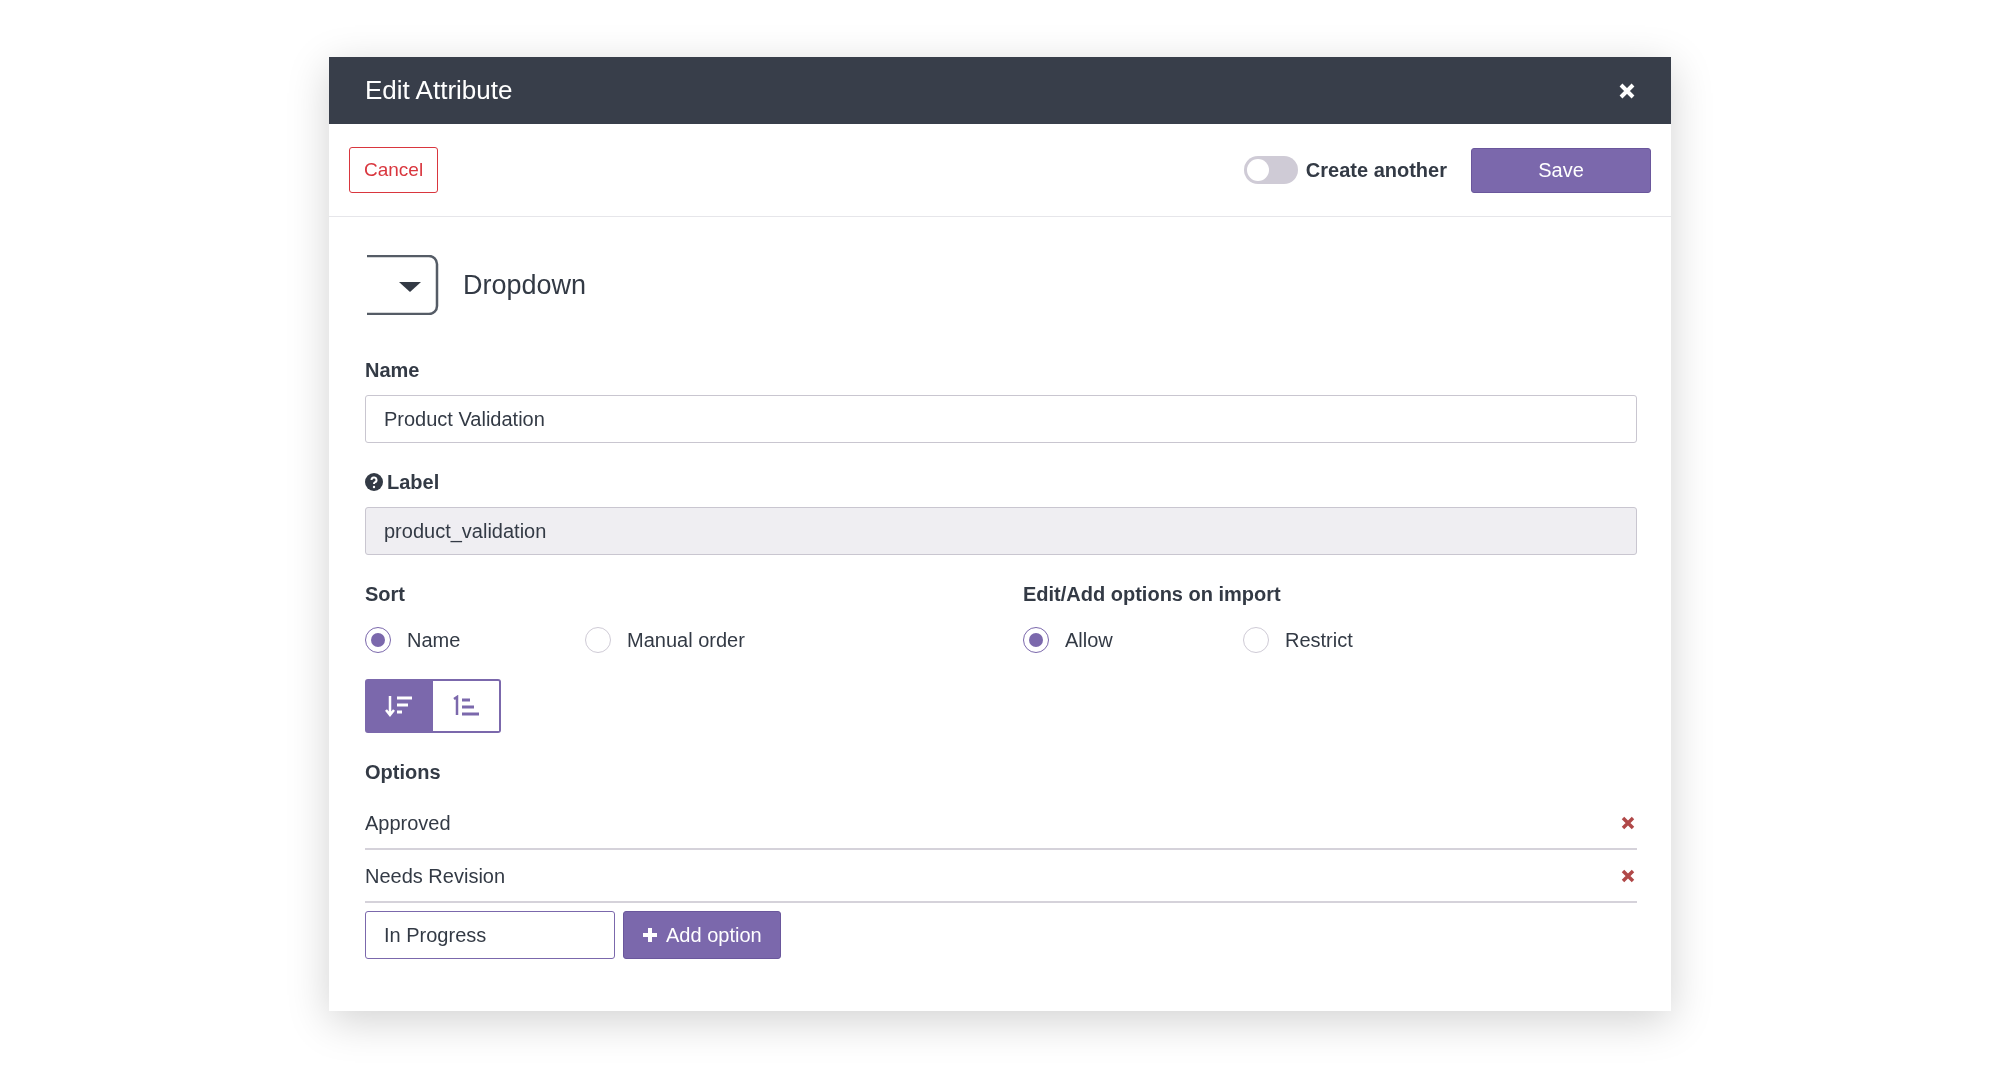 The height and width of the screenshot is (1080, 2000). I want to click on field-label: Label, so click(413, 482).